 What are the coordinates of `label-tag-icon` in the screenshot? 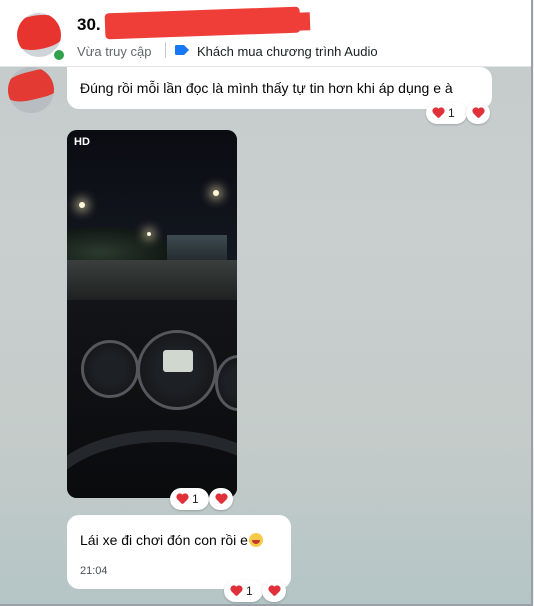 It's located at (182, 50).